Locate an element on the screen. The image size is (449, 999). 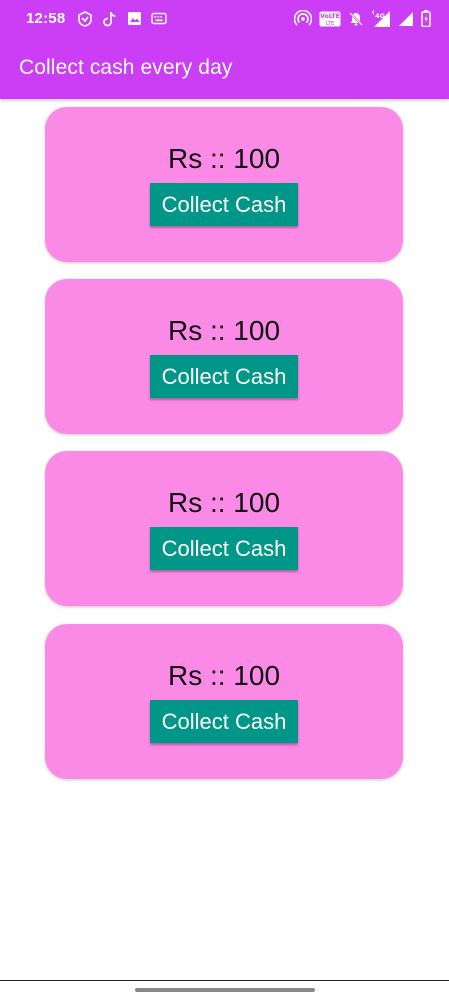
keyboard-icon is located at coordinates (159, 18).